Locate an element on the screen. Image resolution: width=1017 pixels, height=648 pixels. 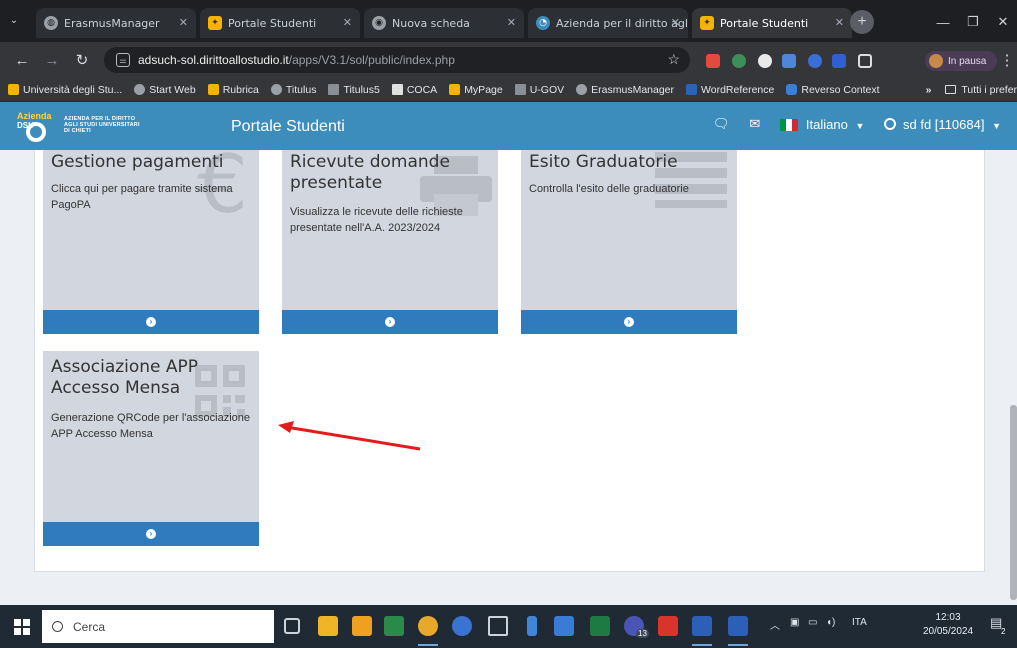
tab-label: Nuova scheda is located at coordinates (431, 23).